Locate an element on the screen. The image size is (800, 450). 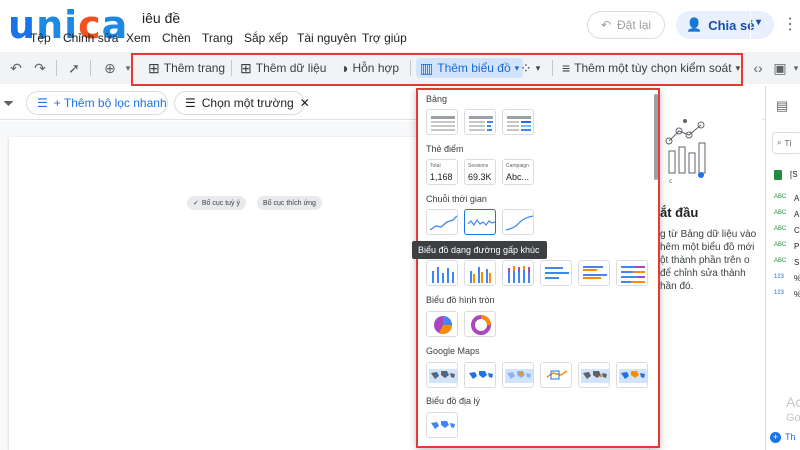
add-field-button: + Th is located at coordinates (783, 437).